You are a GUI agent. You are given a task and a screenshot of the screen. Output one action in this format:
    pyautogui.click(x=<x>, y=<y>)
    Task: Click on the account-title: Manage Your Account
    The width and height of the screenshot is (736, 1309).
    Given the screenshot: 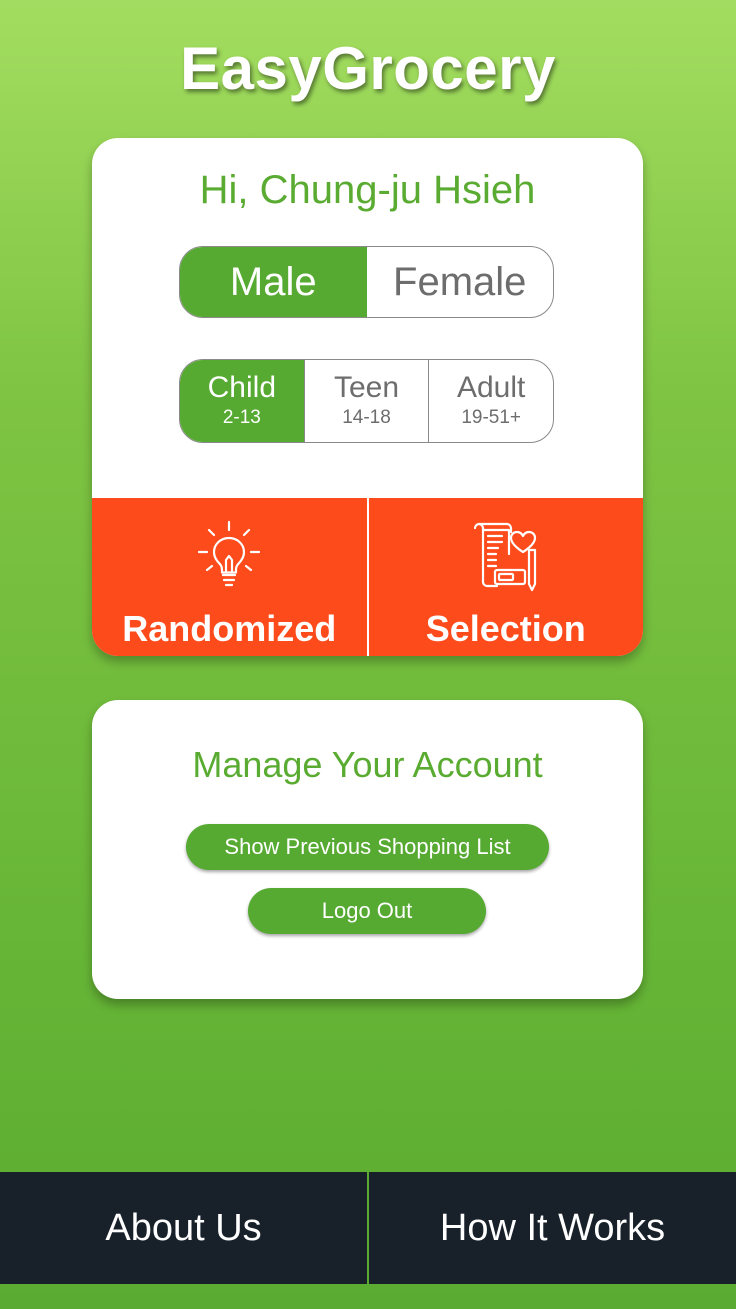 What is the action you would take?
    pyautogui.click(x=367, y=764)
    